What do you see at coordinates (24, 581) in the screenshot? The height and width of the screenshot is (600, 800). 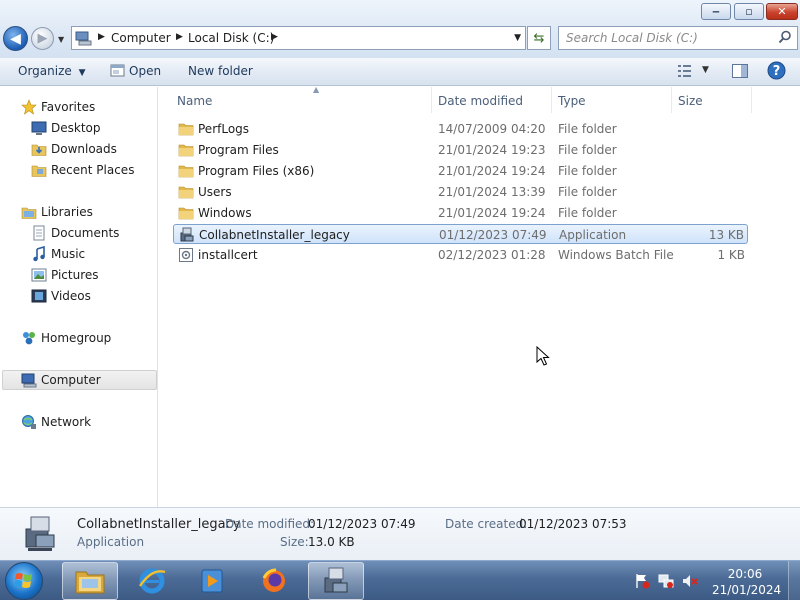 I see `start-button` at bounding box center [24, 581].